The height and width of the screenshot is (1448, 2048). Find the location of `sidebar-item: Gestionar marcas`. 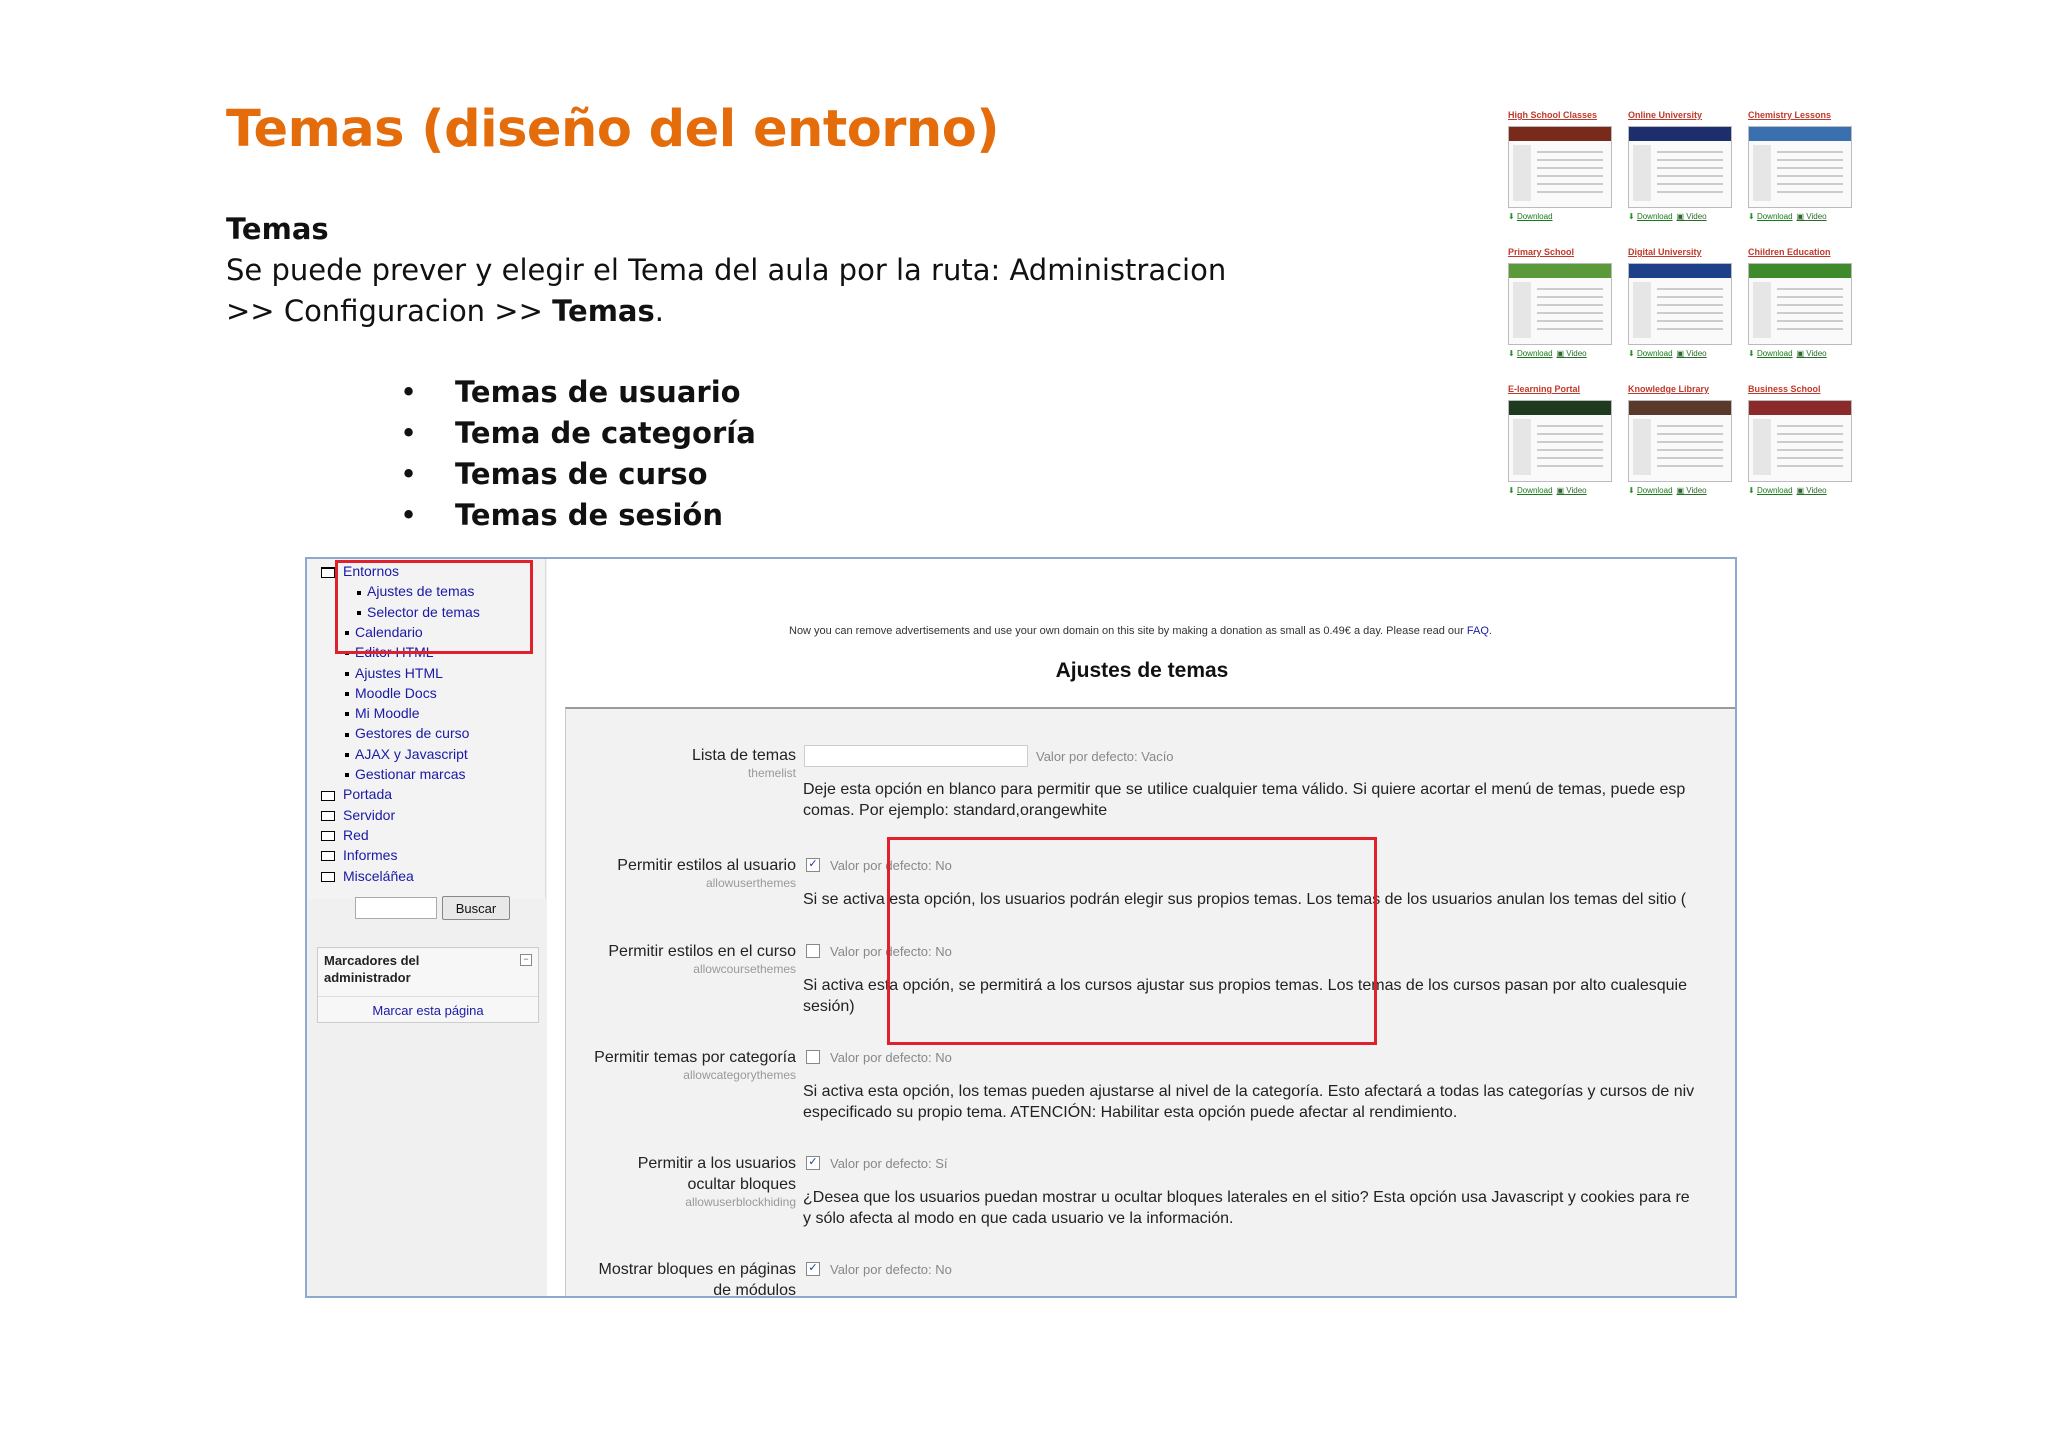

sidebar-item: Gestionar marcas is located at coordinates (405, 774).